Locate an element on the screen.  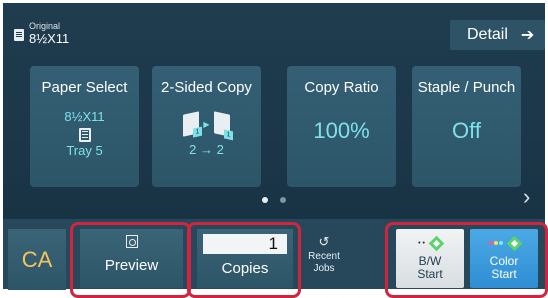
page-indicator is located at coordinates (274, 200).